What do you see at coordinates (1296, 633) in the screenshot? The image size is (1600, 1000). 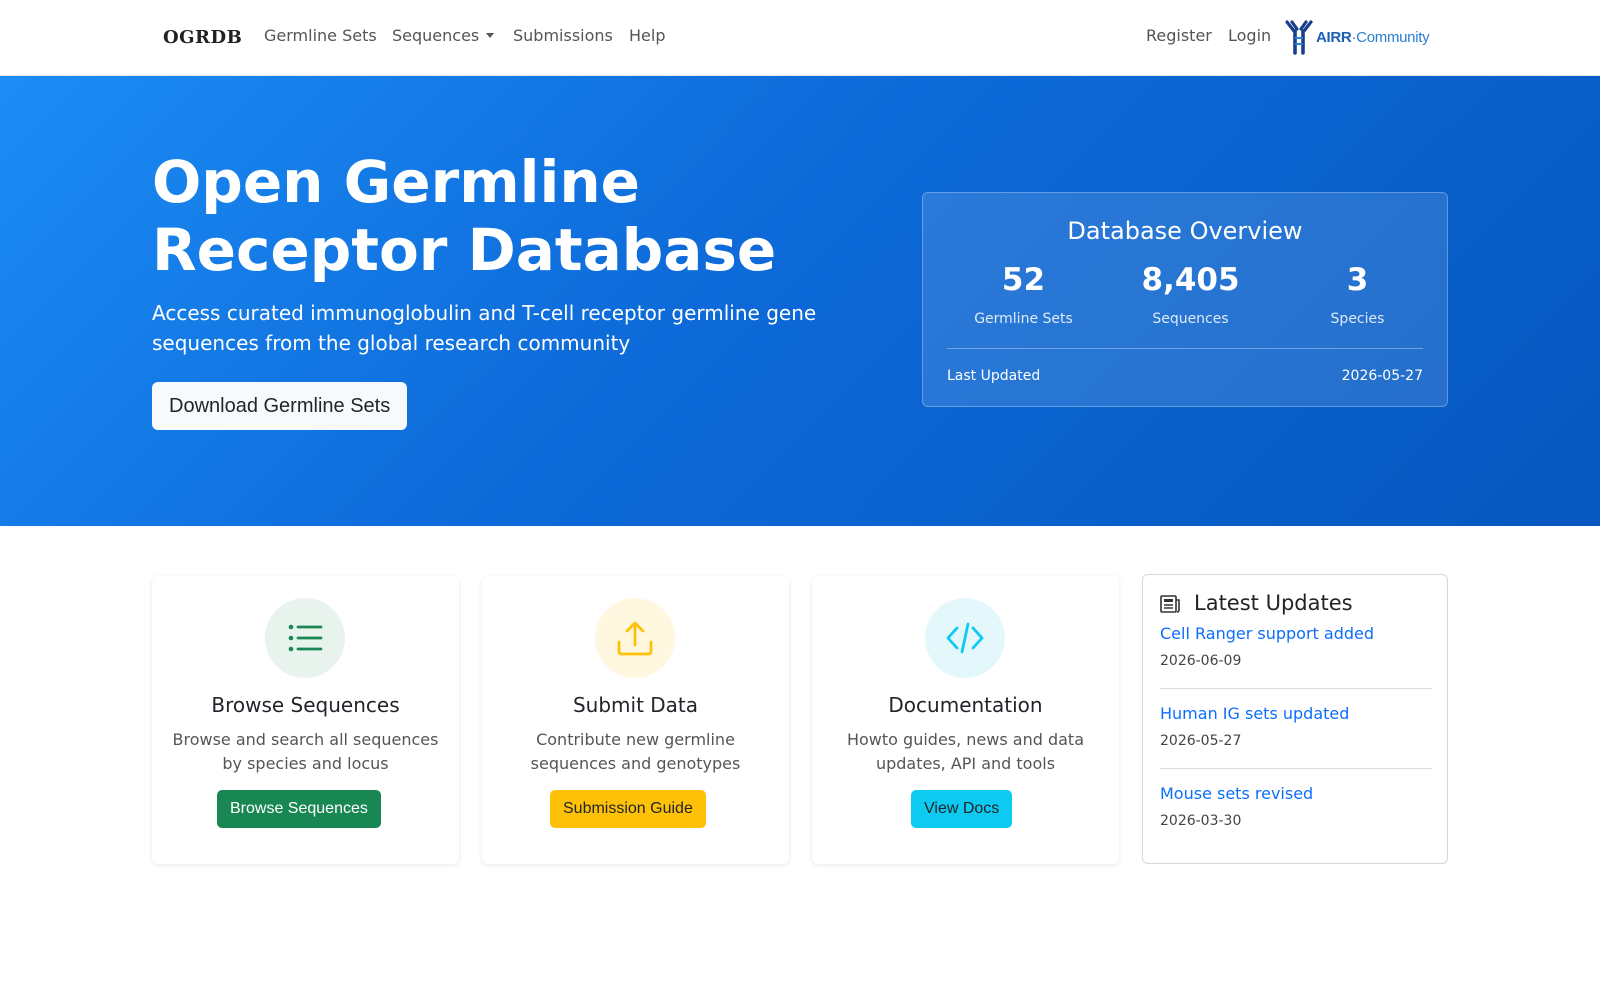 I see `update-link: Cell Ranger support added` at bounding box center [1296, 633].